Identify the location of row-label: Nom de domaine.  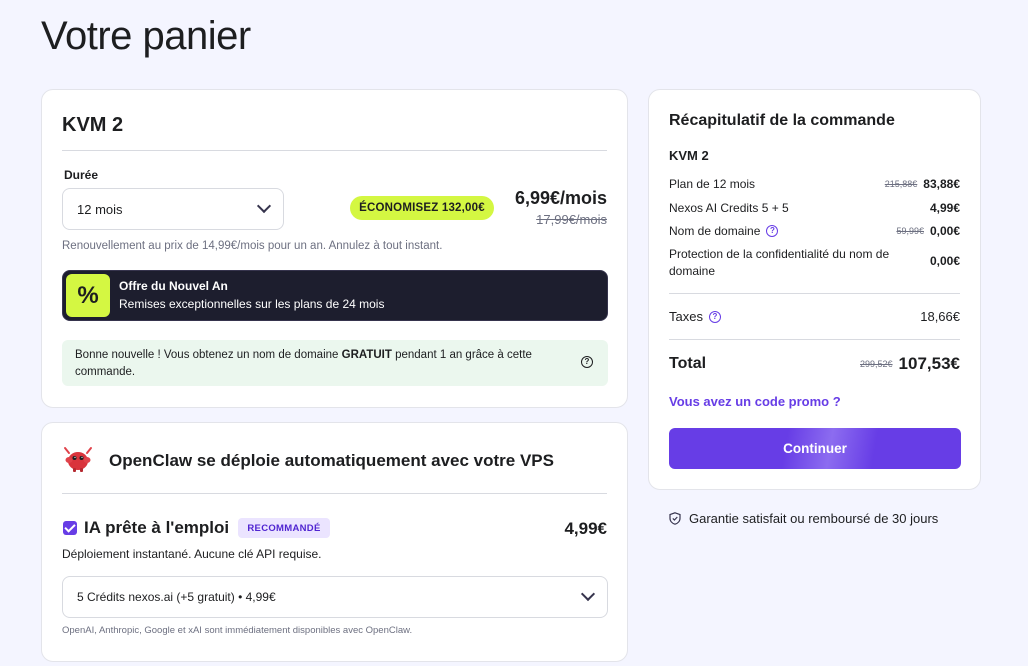
(715, 231).